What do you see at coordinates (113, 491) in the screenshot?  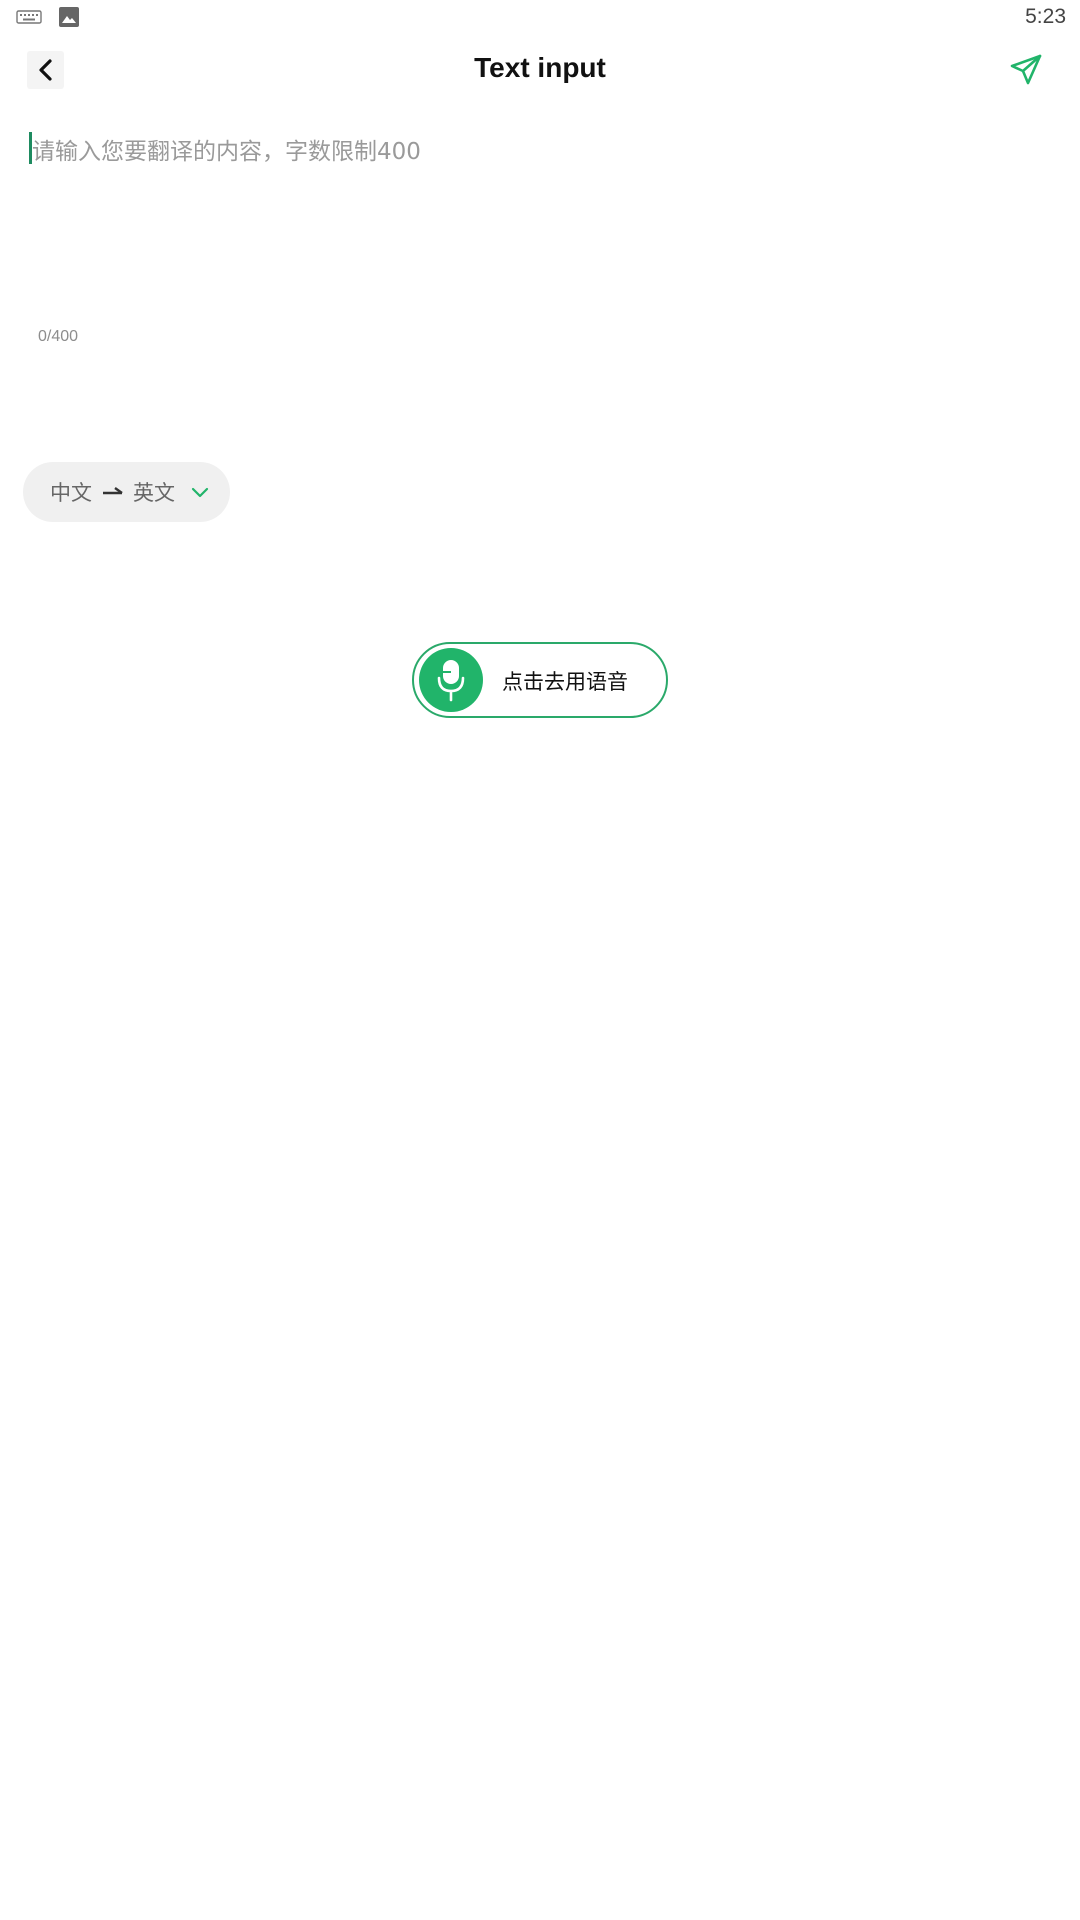 I see `arrow-right-icon` at bounding box center [113, 491].